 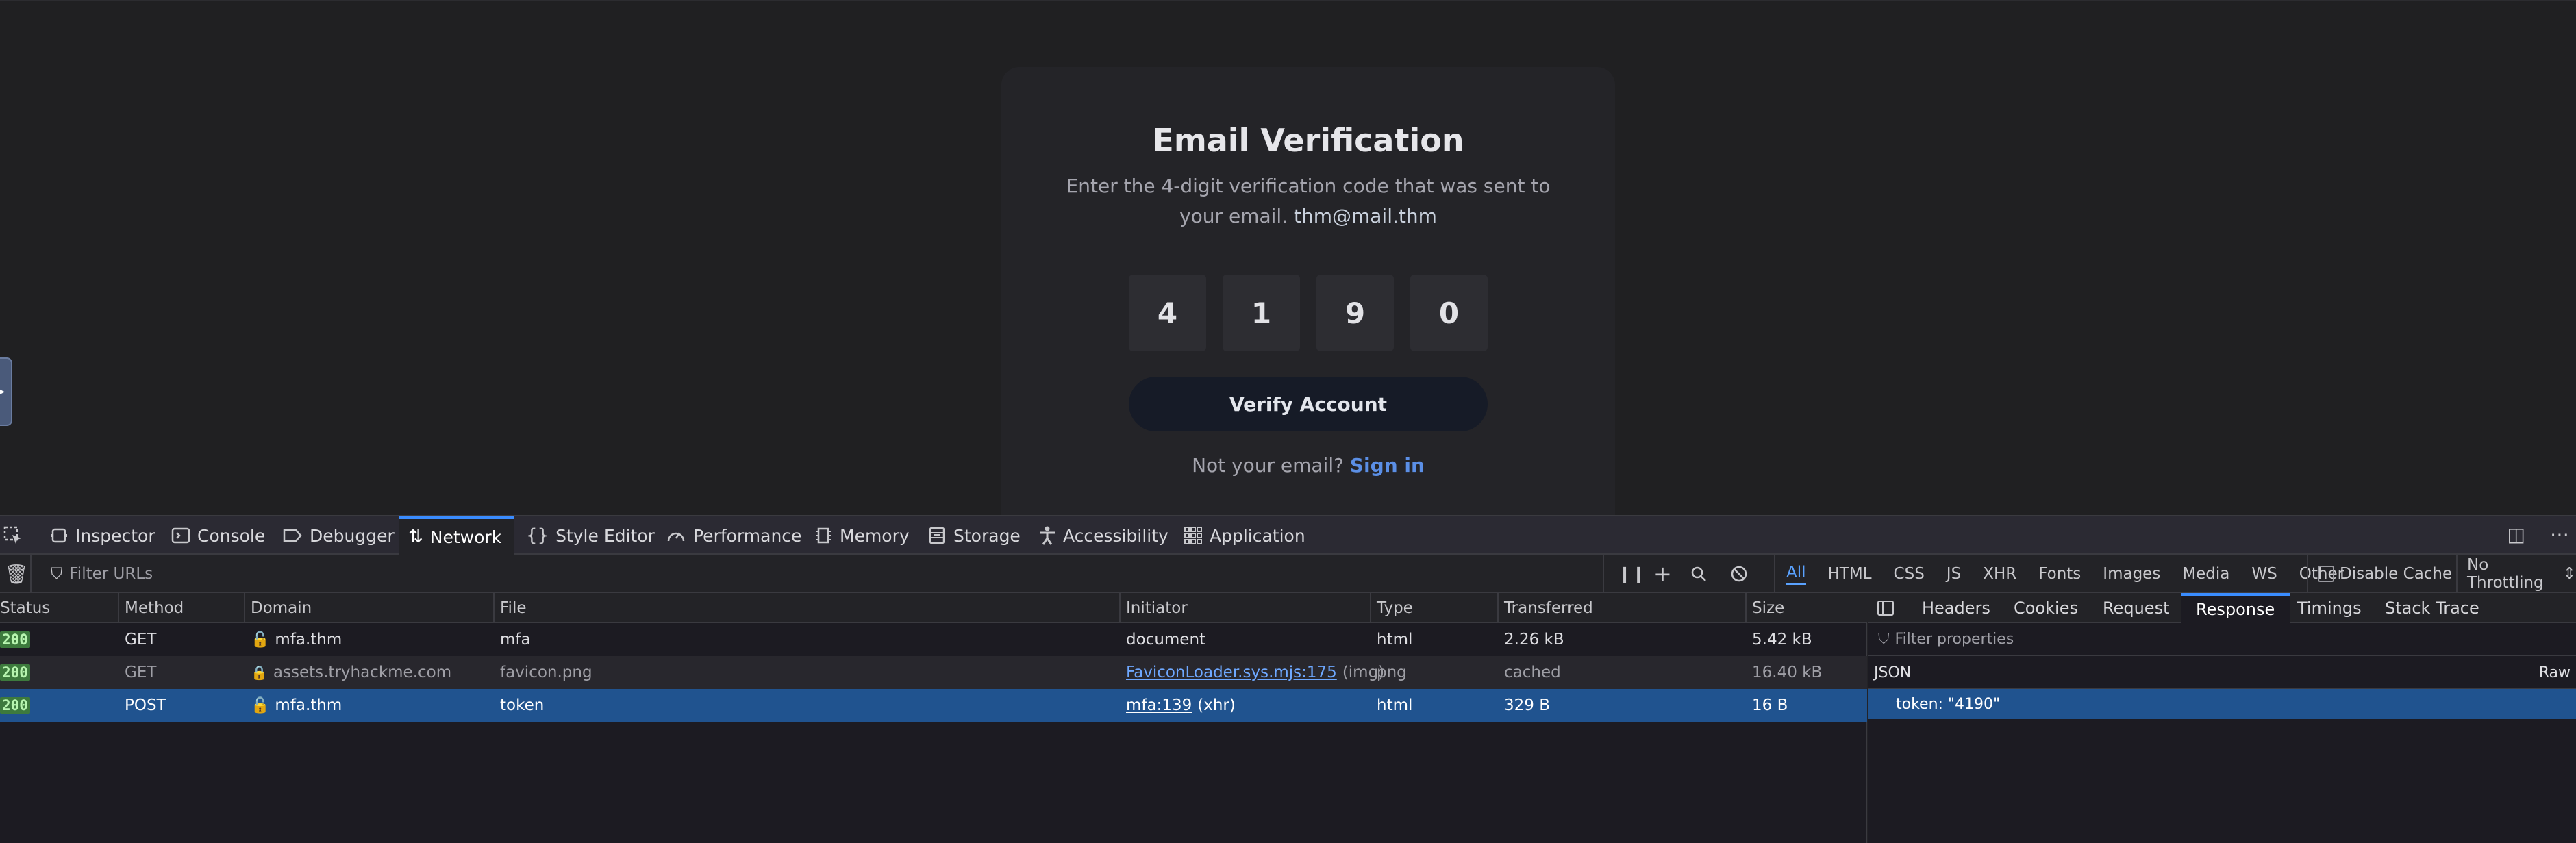 I want to click on tab-debugger: Debugger, so click(x=338, y=535).